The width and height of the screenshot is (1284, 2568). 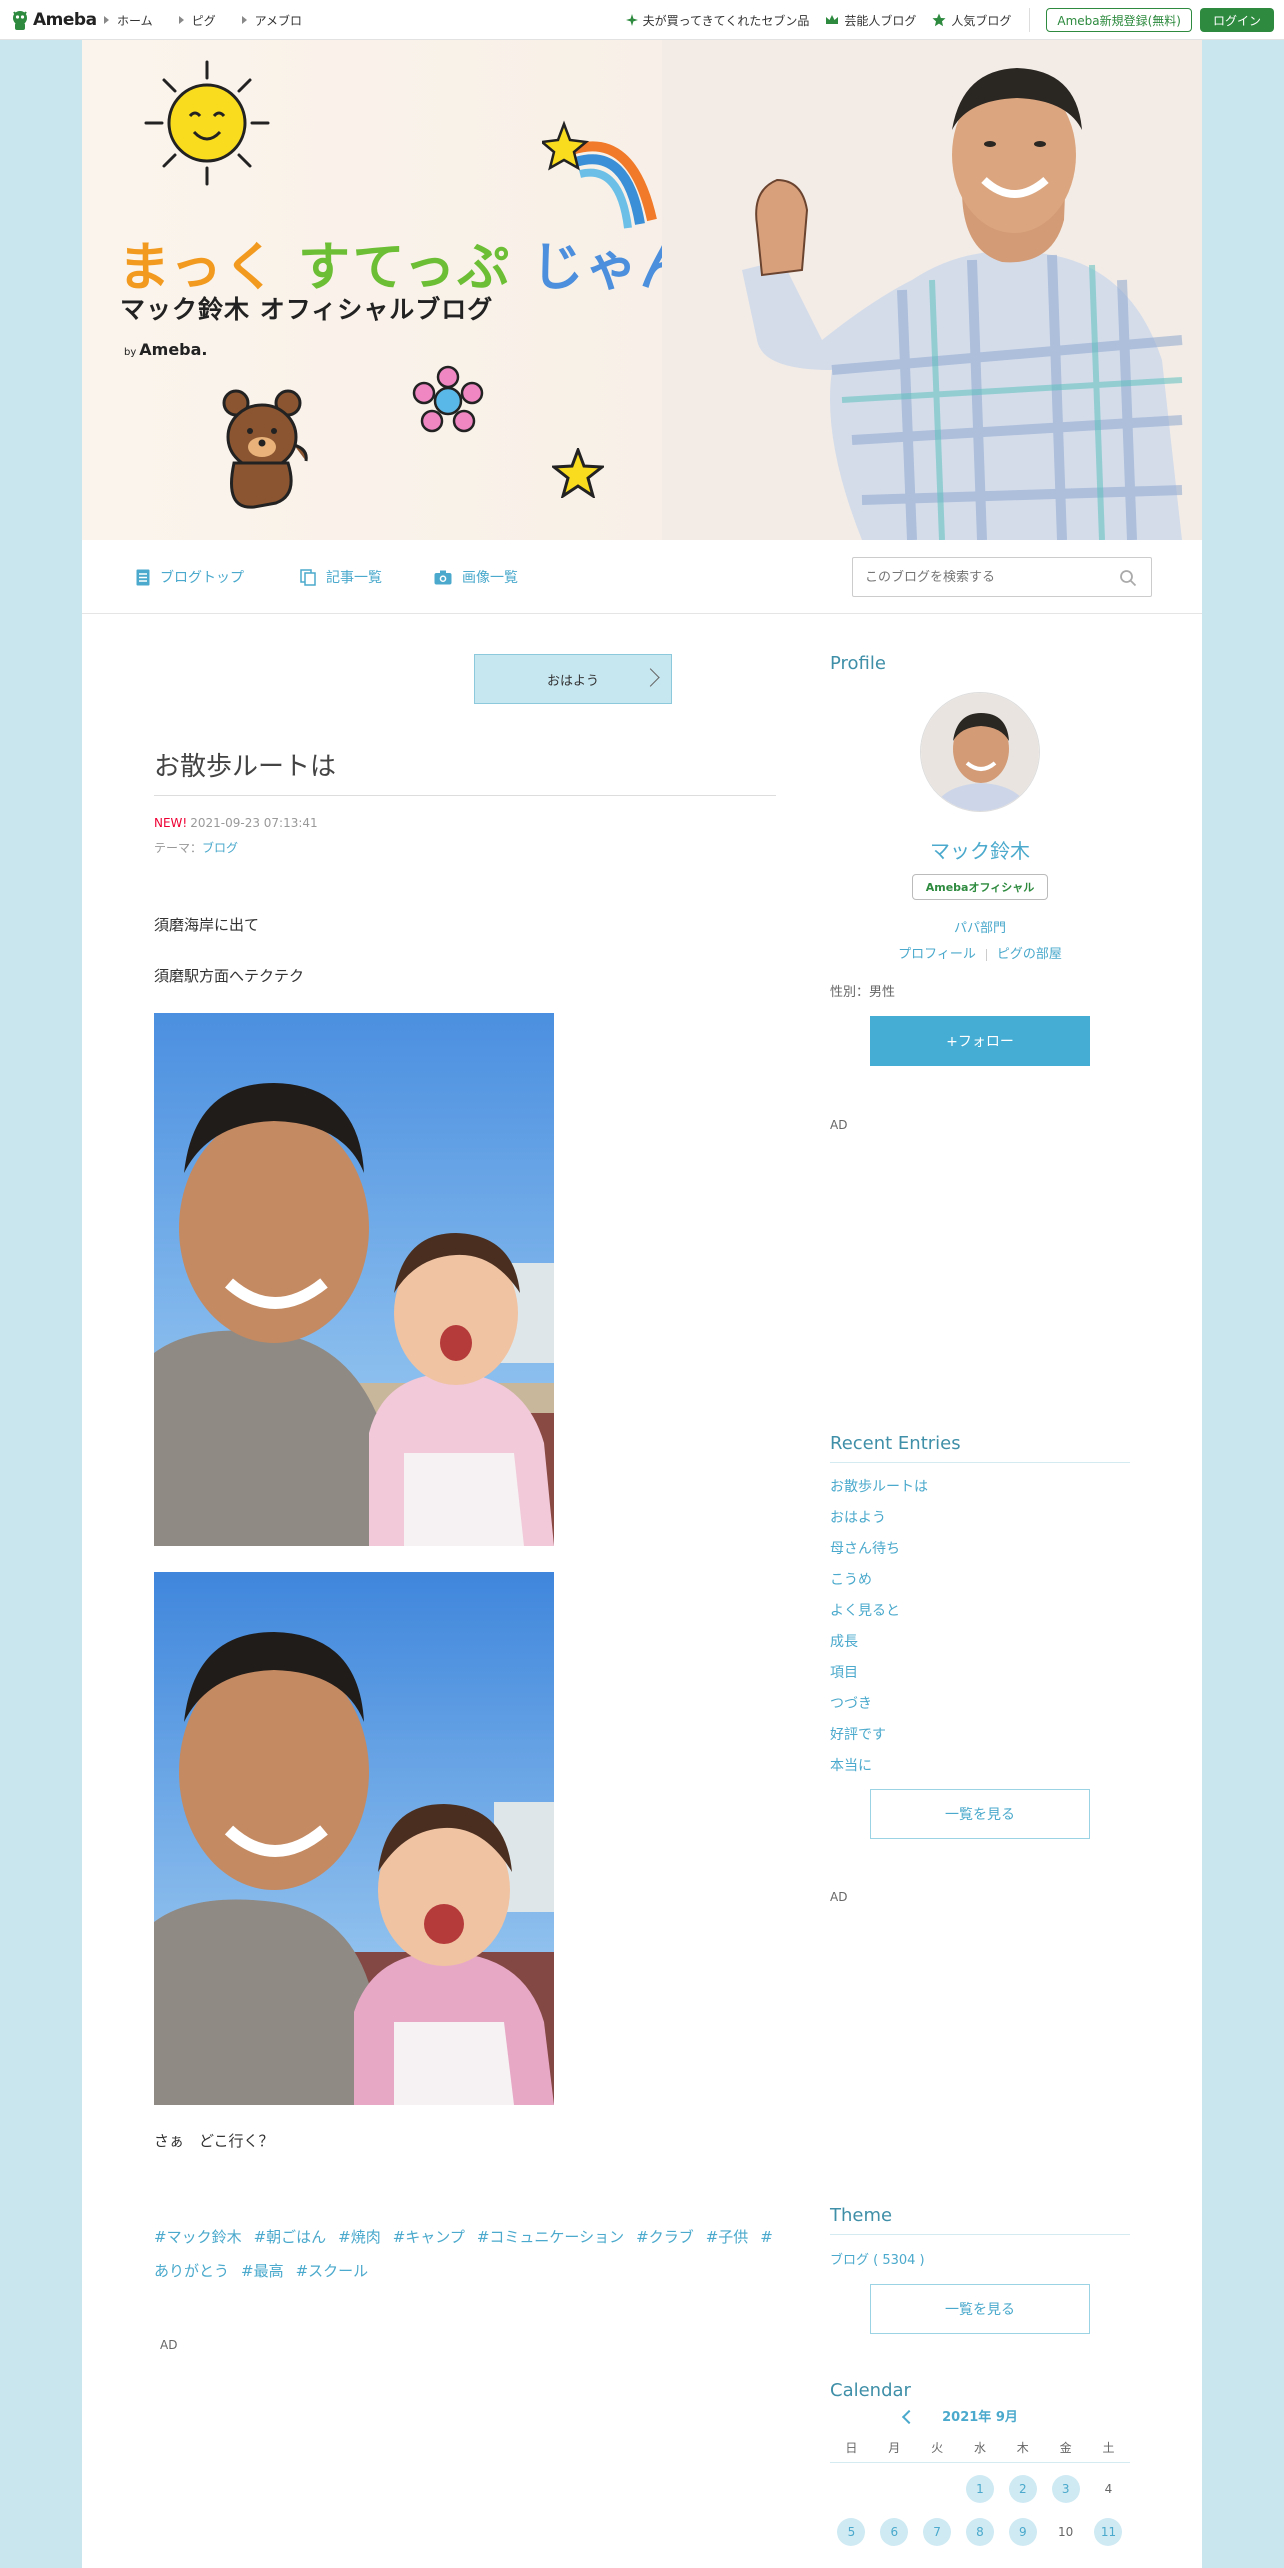 What do you see at coordinates (262, 2271) in the screenshot?
I see `hashtag-link: #最高` at bounding box center [262, 2271].